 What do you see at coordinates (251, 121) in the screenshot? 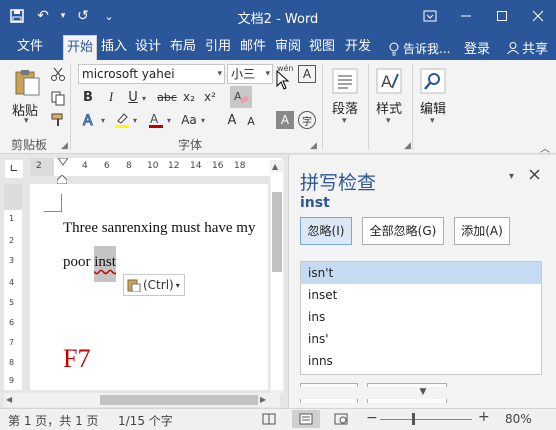
I see `shrink-font-button: A` at bounding box center [251, 121].